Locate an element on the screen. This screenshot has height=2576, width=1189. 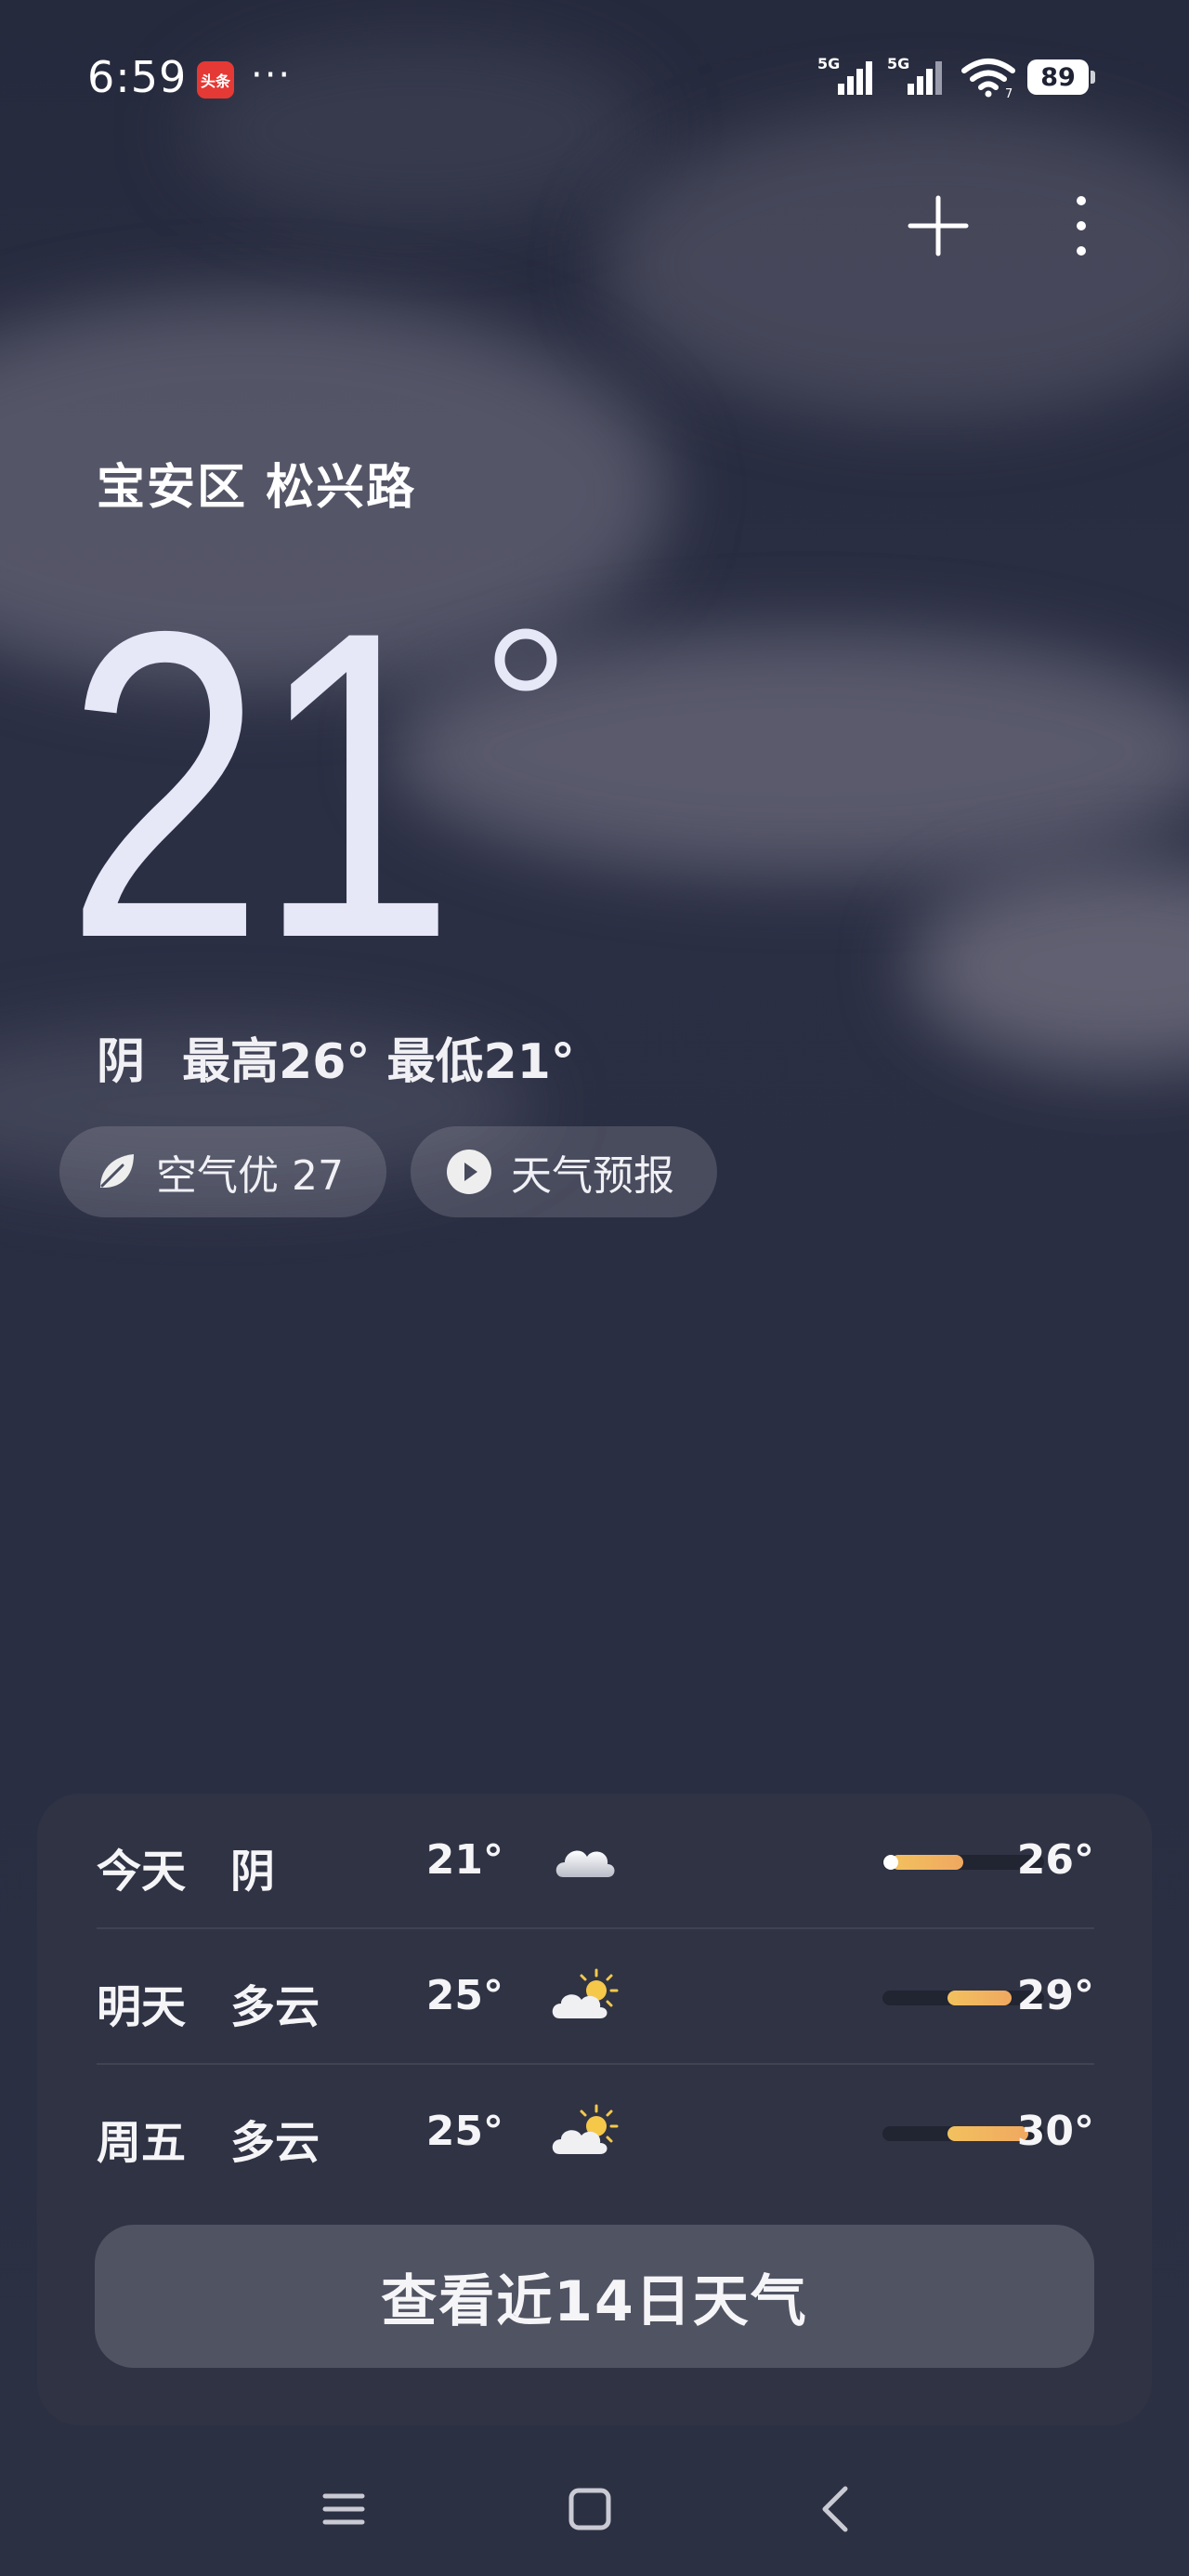
cloud-icon is located at coordinates (585, 1863).